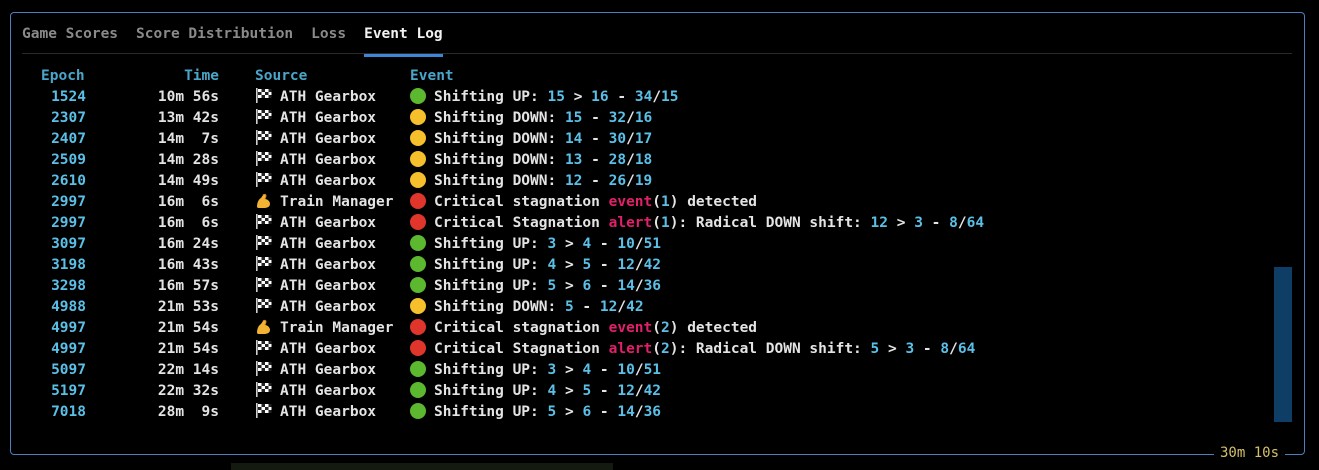 The width and height of the screenshot is (1319, 470). Describe the element at coordinates (304, 76) in the screenshot. I see `column-header-source: Source` at that location.